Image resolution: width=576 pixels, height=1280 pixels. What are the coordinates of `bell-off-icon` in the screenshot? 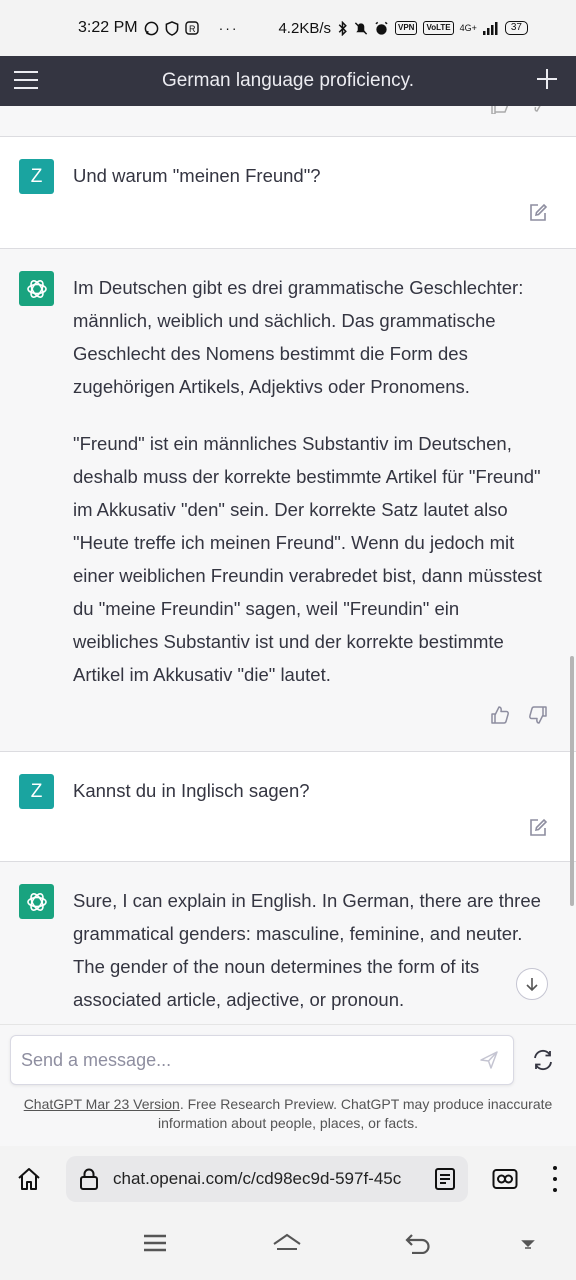 It's located at (361, 28).